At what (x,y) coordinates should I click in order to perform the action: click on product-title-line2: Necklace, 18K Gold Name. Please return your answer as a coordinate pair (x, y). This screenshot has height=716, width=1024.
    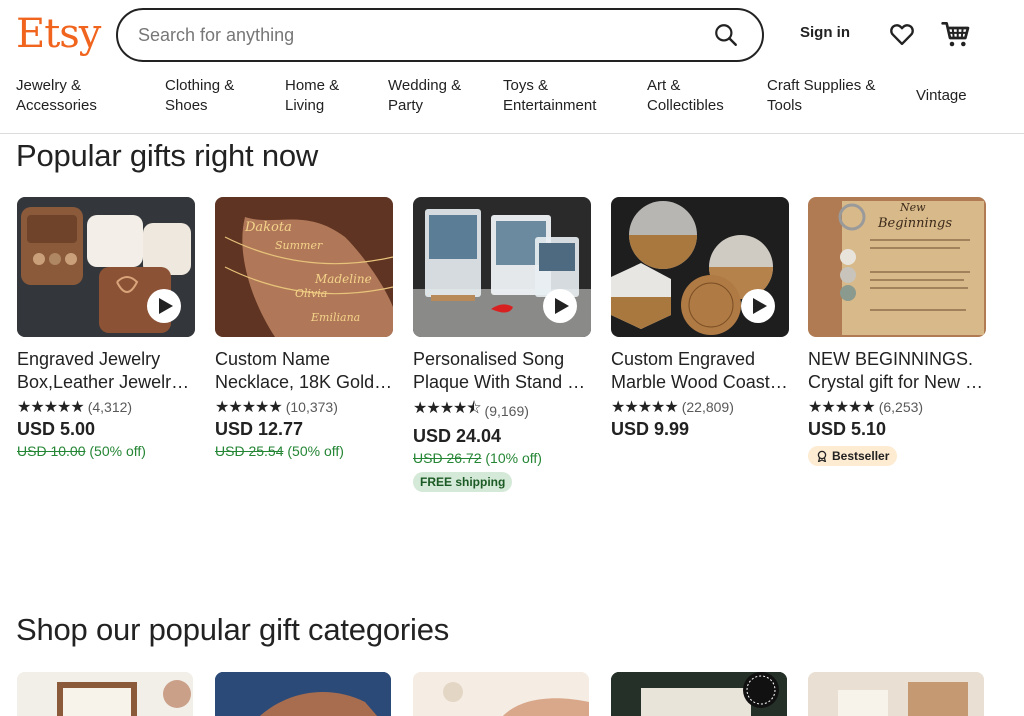
    Looking at the image, I should click on (304, 382).